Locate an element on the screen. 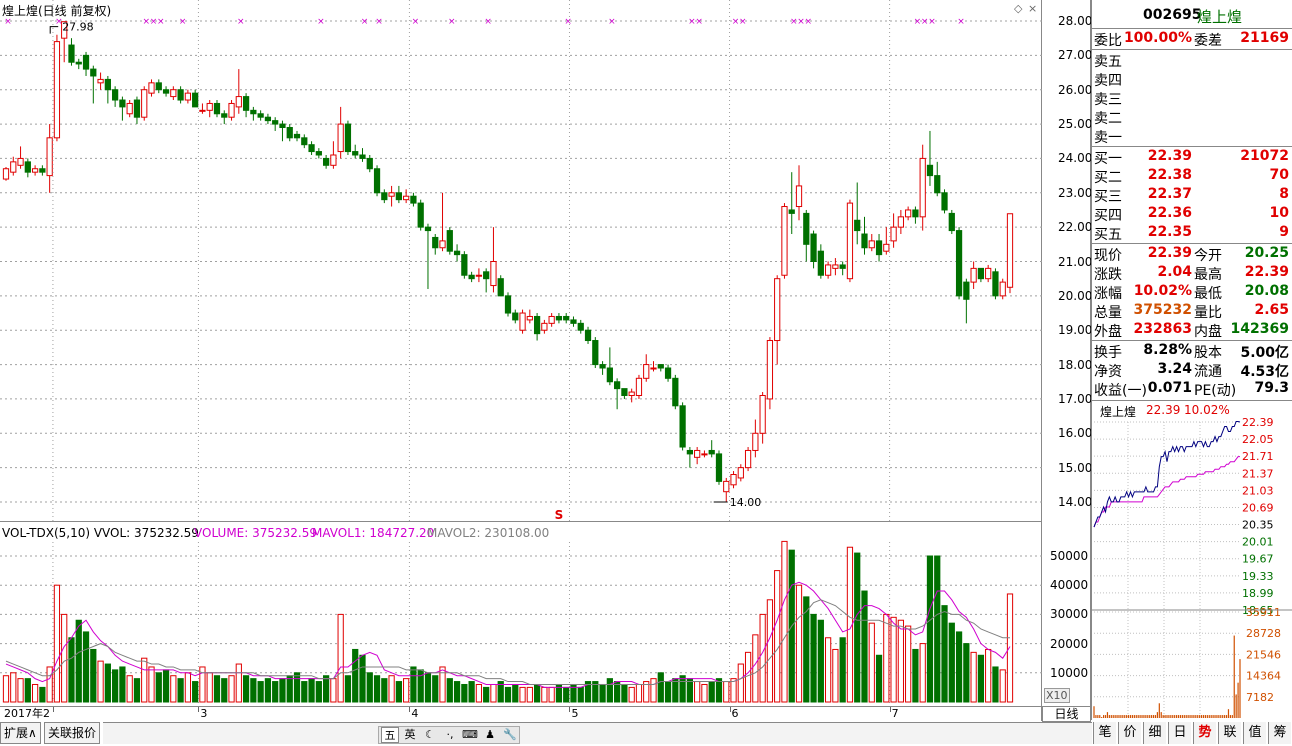 Image resolution: width=1292 pixels, height=746 pixels. related-quote-tab: 关联报价 is located at coordinates (72, 733).